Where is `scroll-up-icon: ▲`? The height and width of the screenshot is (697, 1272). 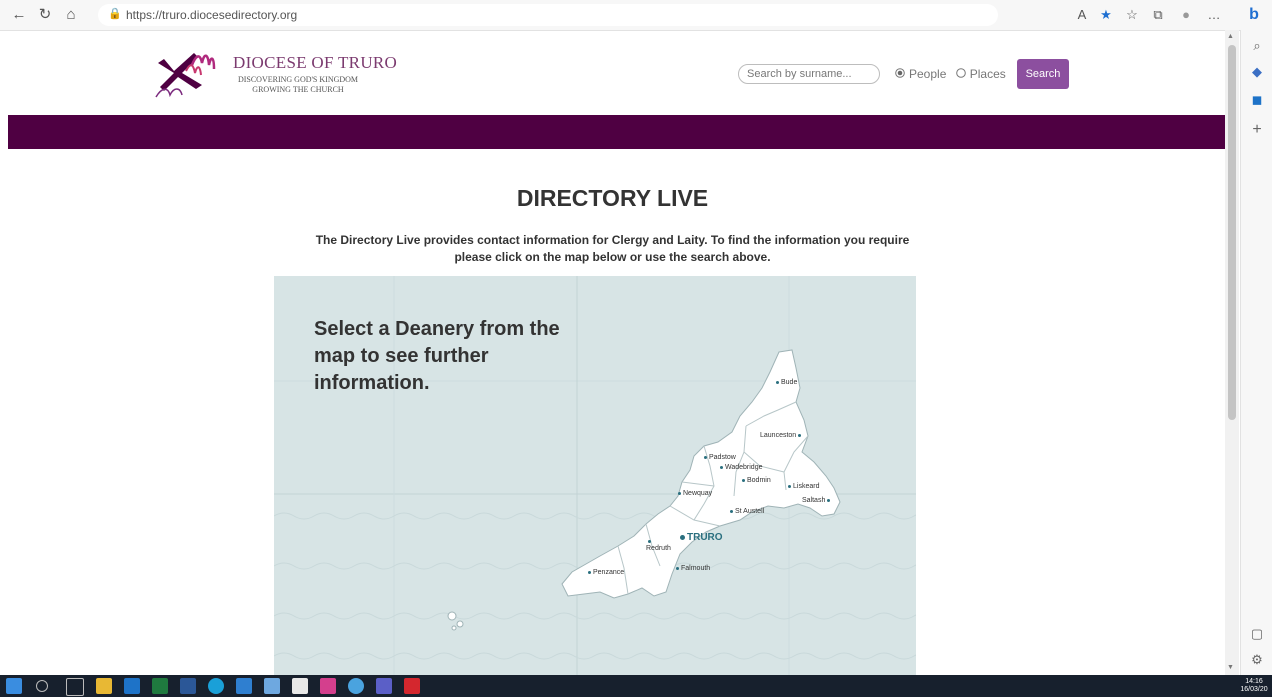 scroll-up-icon: ▲ is located at coordinates (1230, 36).